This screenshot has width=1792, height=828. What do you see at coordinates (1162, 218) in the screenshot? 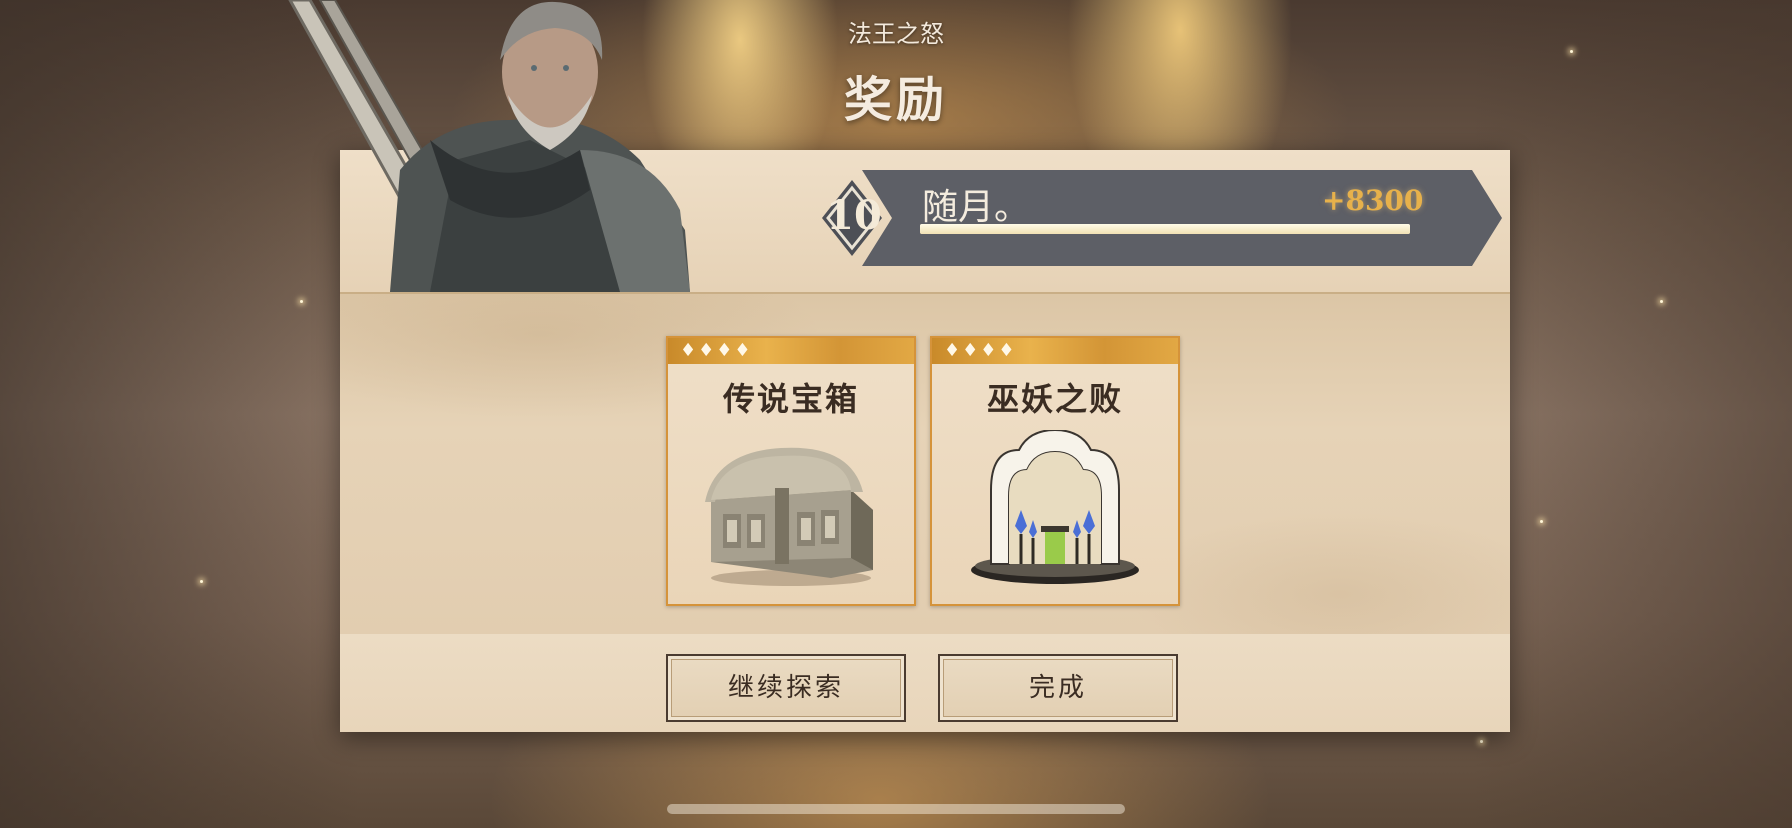
I see `level-banner: 10 随月。 +8300` at bounding box center [1162, 218].